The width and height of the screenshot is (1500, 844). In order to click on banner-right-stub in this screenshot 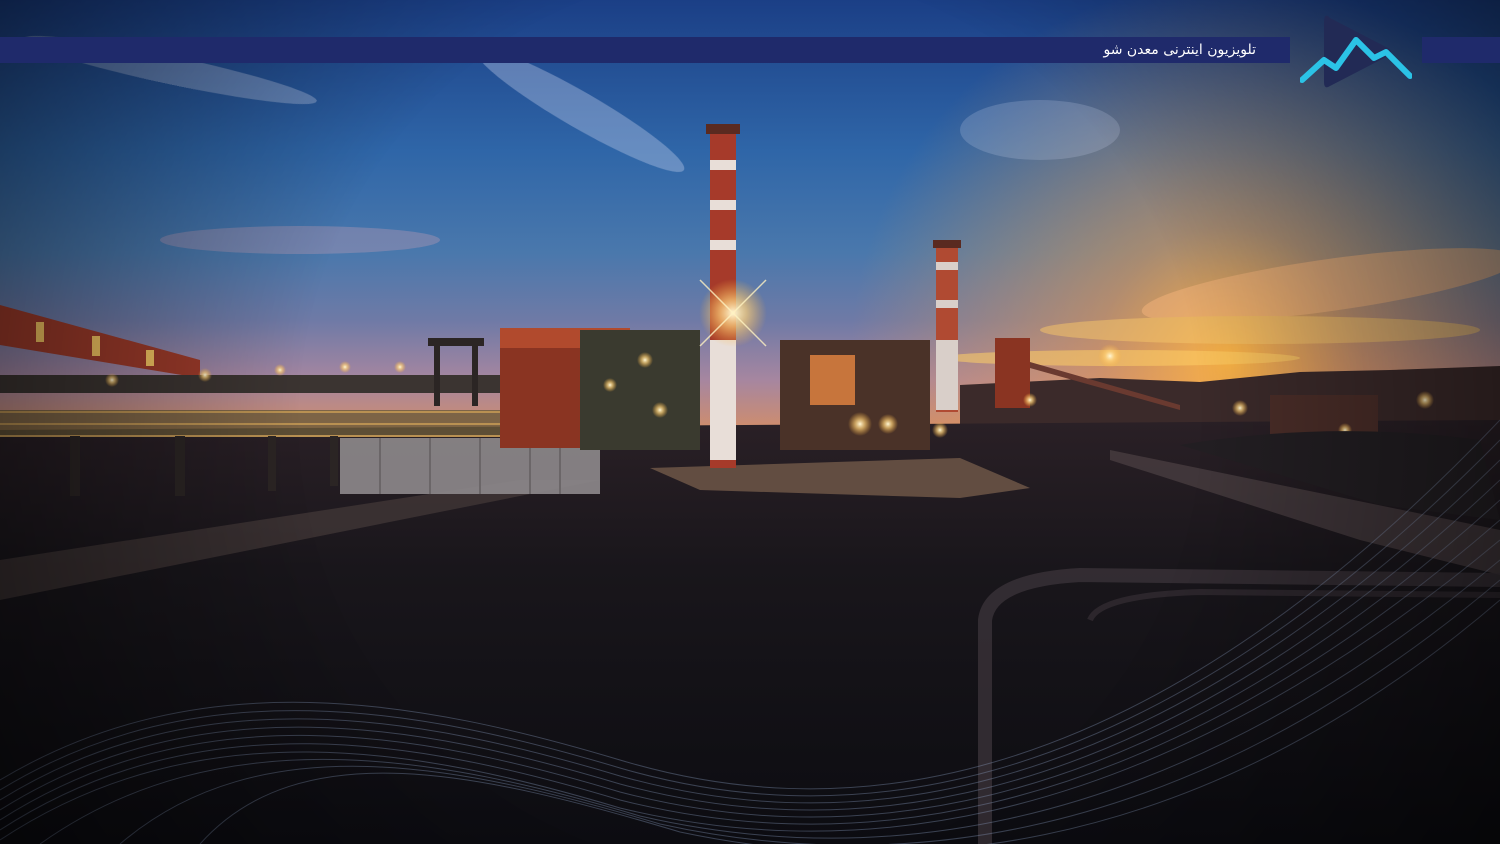, I will do `click(1461, 50)`.